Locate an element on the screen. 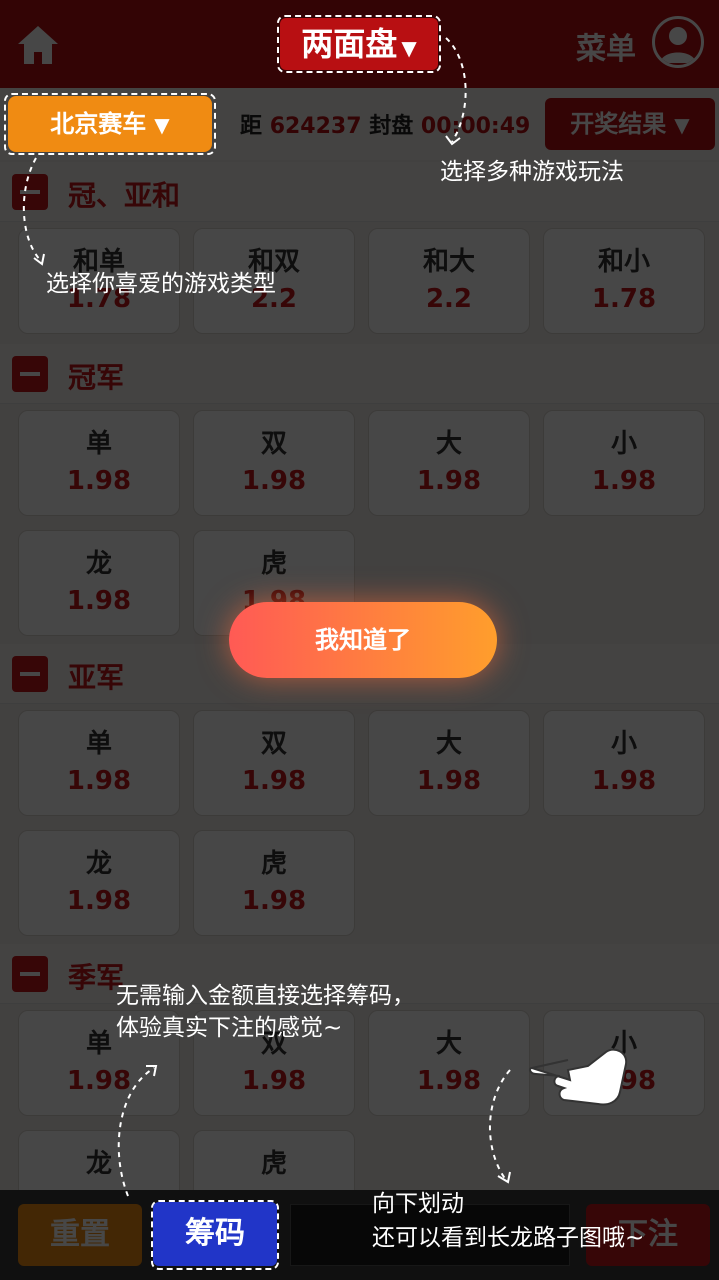  hint-chip-line2: 体验真实下注的感觉~ is located at coordinates (229, 1028).